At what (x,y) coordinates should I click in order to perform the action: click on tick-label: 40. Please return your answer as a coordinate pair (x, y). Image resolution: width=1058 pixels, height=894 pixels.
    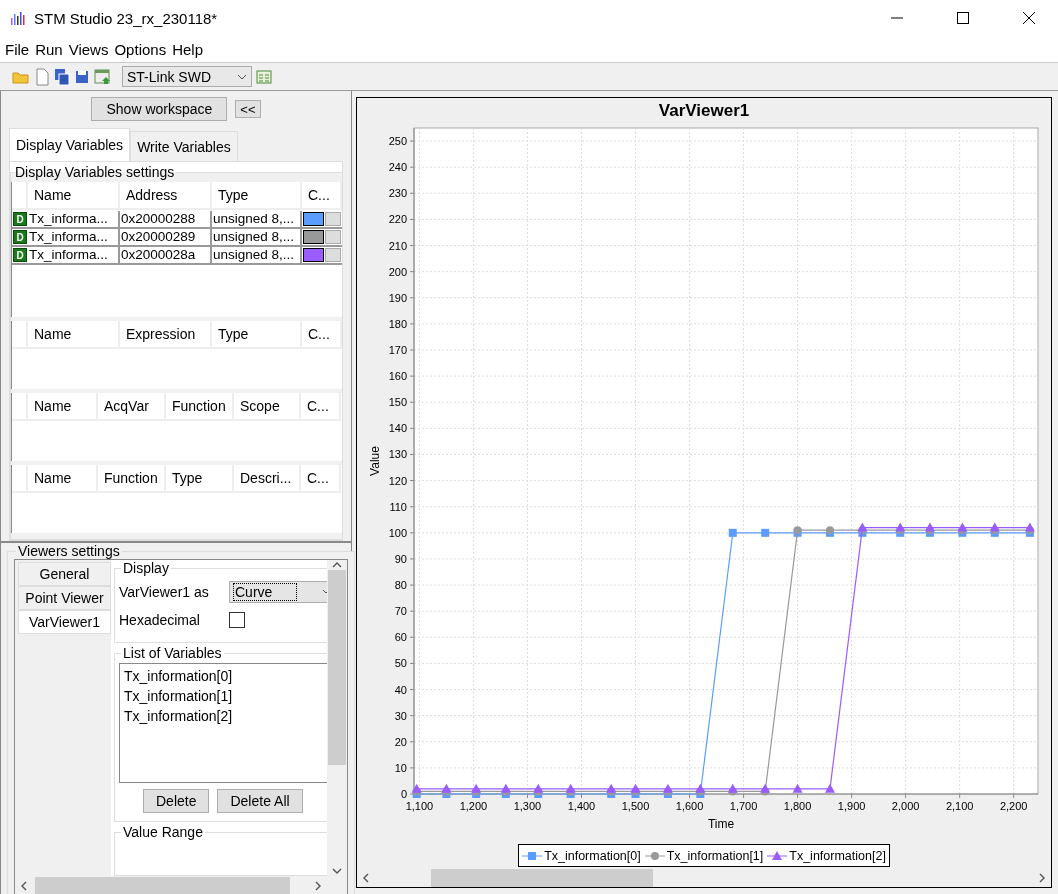
    Looking at the image, I should click on (400, 689).